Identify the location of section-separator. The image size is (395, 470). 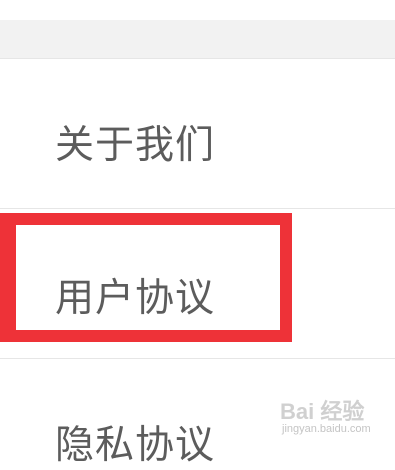
(197, 39).